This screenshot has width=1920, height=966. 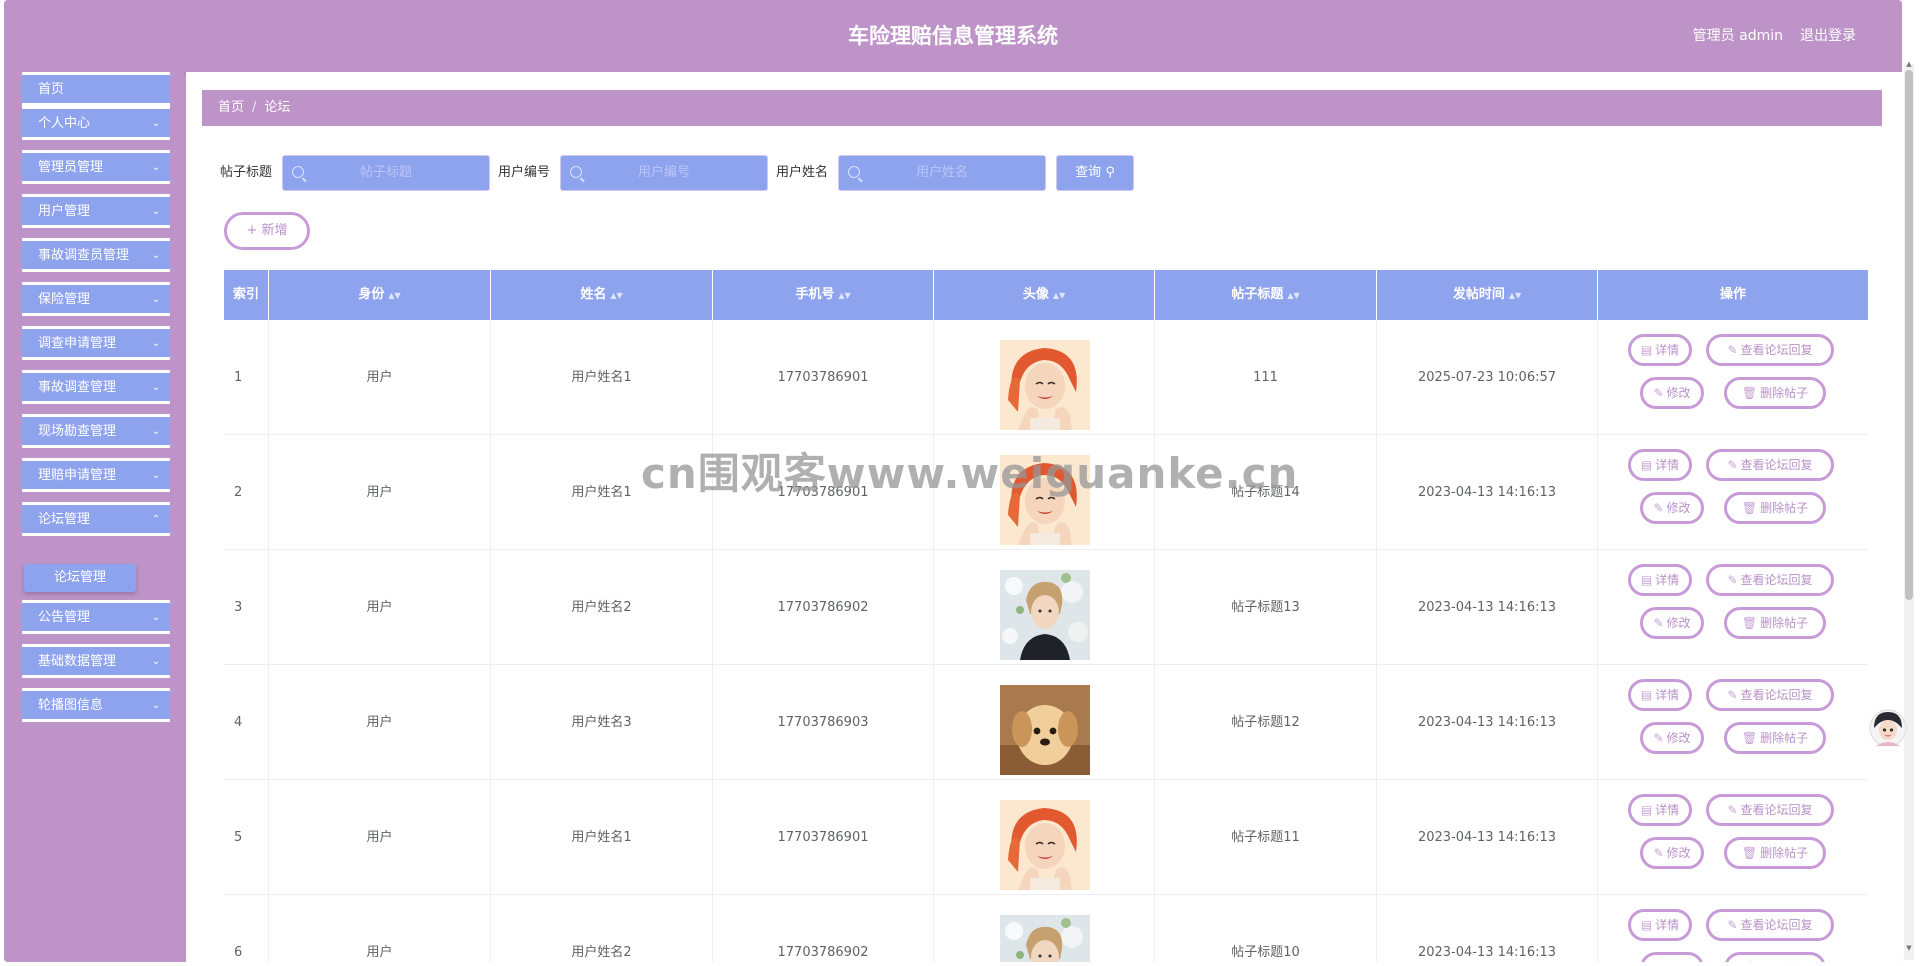 What do you see at coordinates (1646, 465) in the screenshot?
I see `document-icon: ▤` at bounding box center [1646, 465].